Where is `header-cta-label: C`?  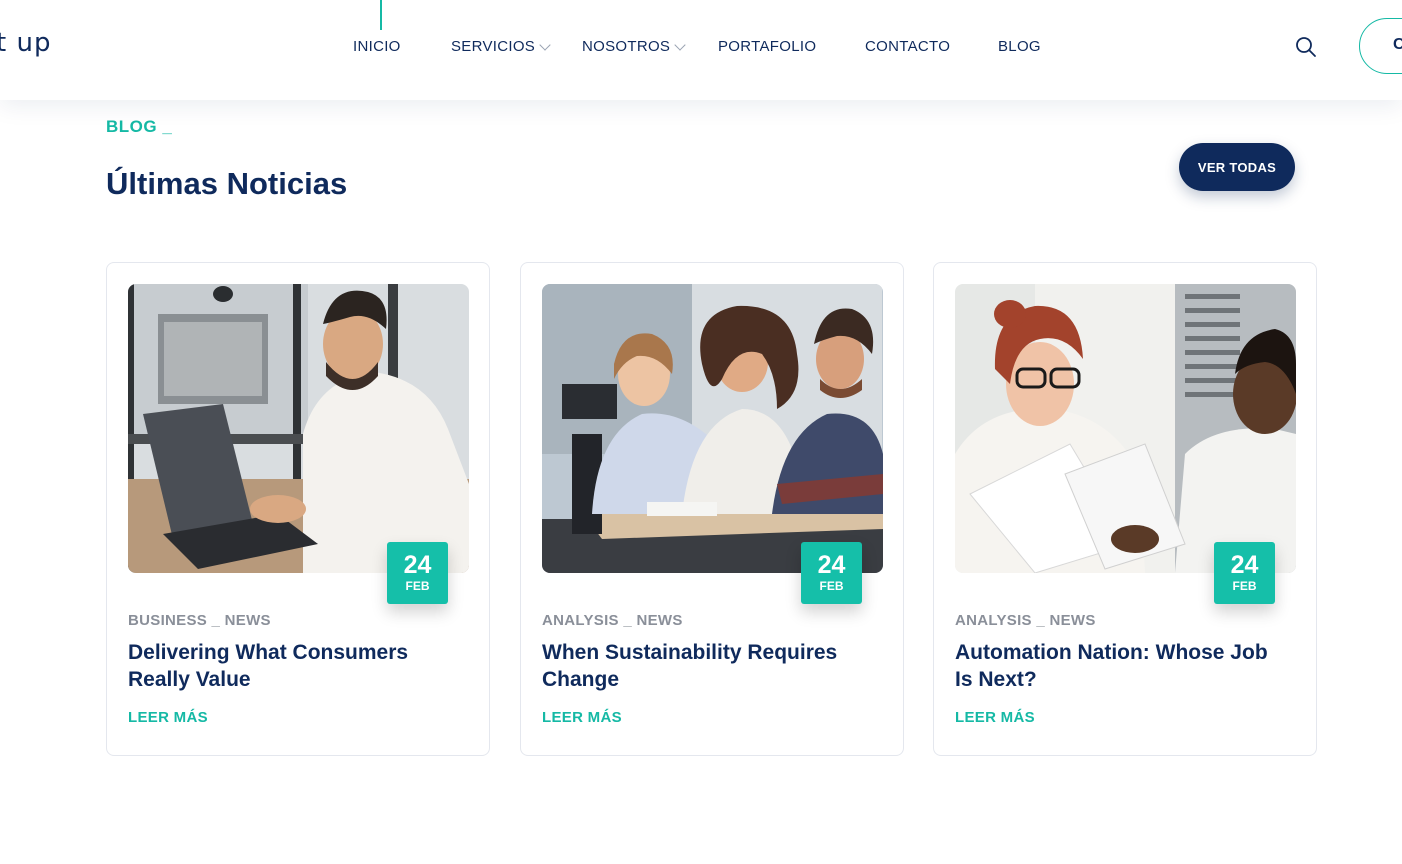
header-cta-label: C is located at coordinates (1397, 44).